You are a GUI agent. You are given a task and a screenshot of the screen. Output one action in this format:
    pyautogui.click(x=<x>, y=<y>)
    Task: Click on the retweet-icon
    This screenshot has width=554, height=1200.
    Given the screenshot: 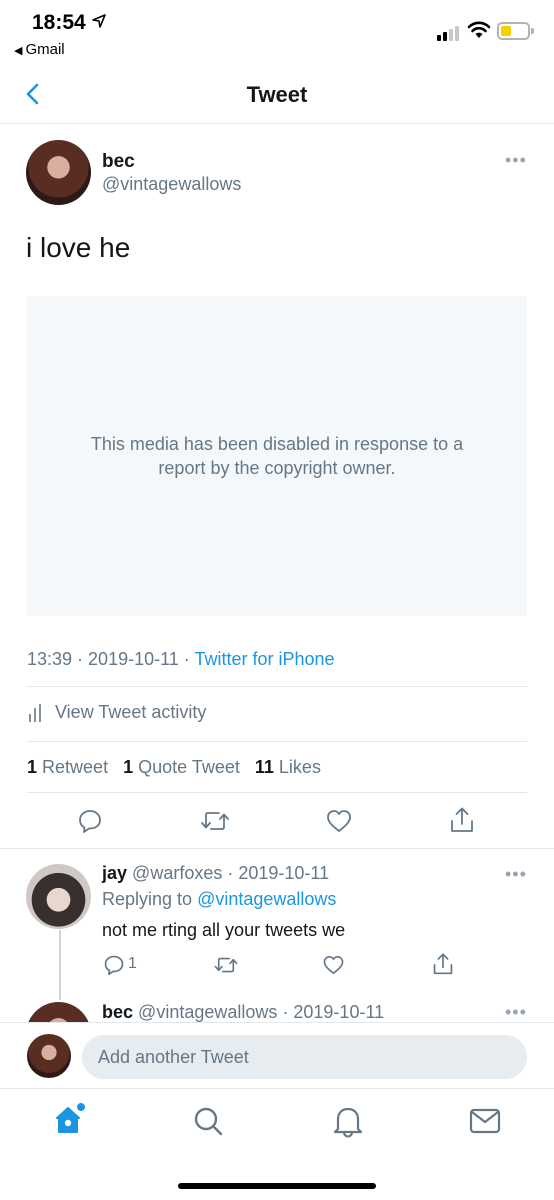 What is the action you would take?
    pyautogui.click(x=215, y=821)
    